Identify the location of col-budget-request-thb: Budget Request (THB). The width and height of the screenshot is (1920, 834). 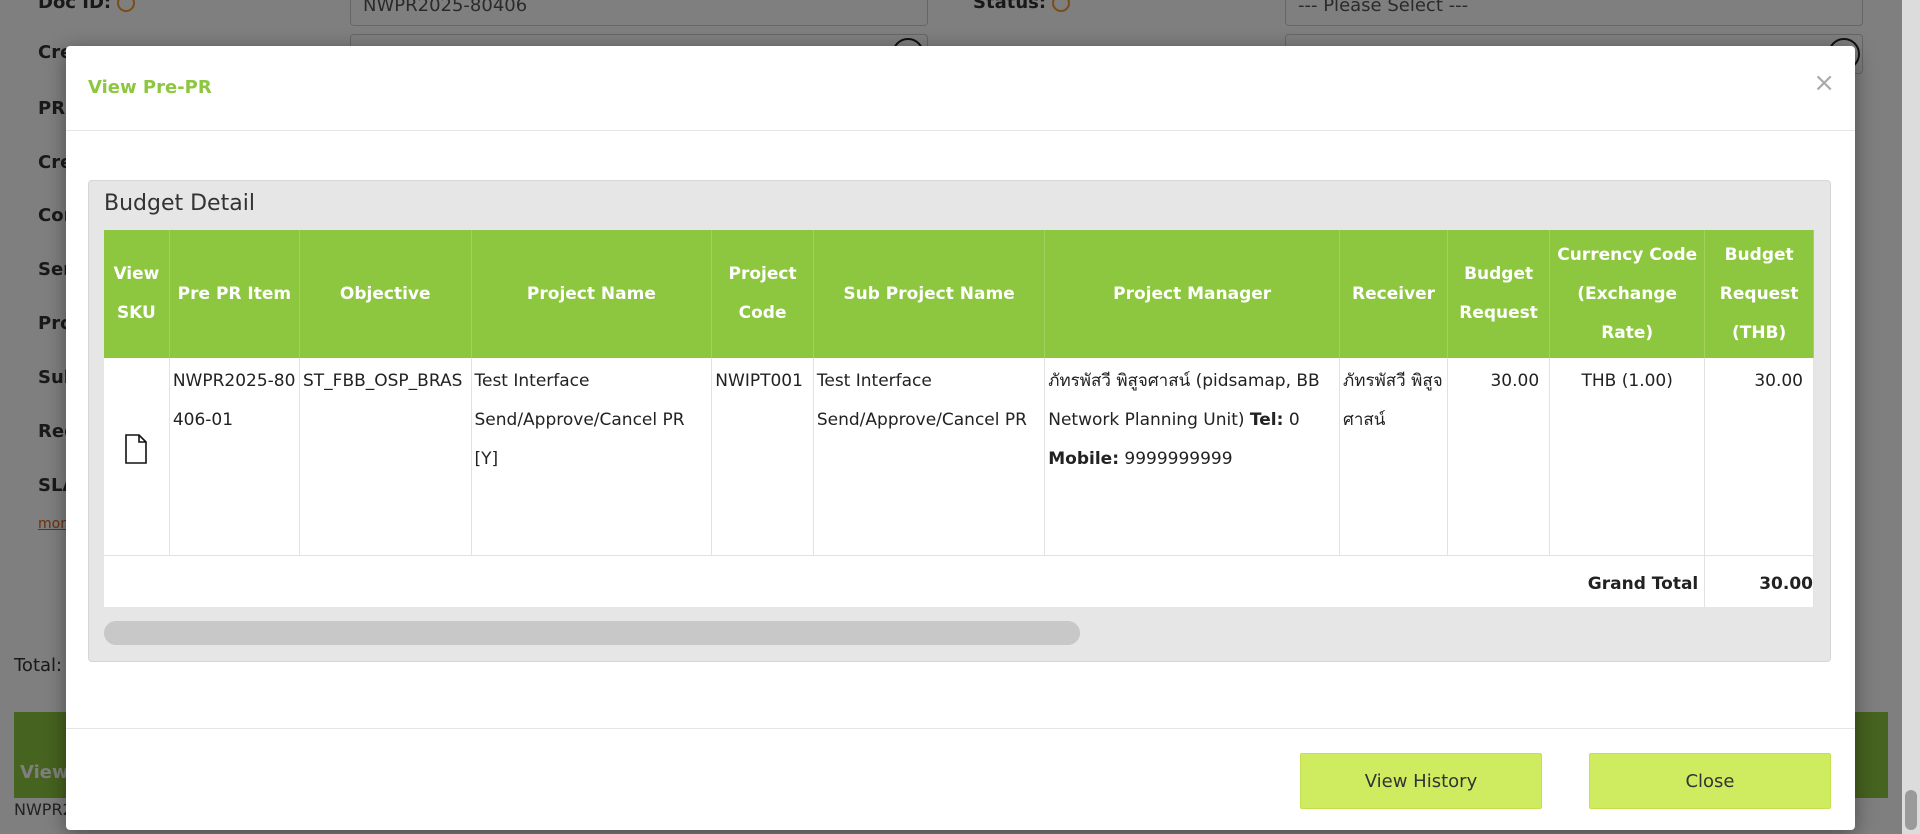
(1759, 294).